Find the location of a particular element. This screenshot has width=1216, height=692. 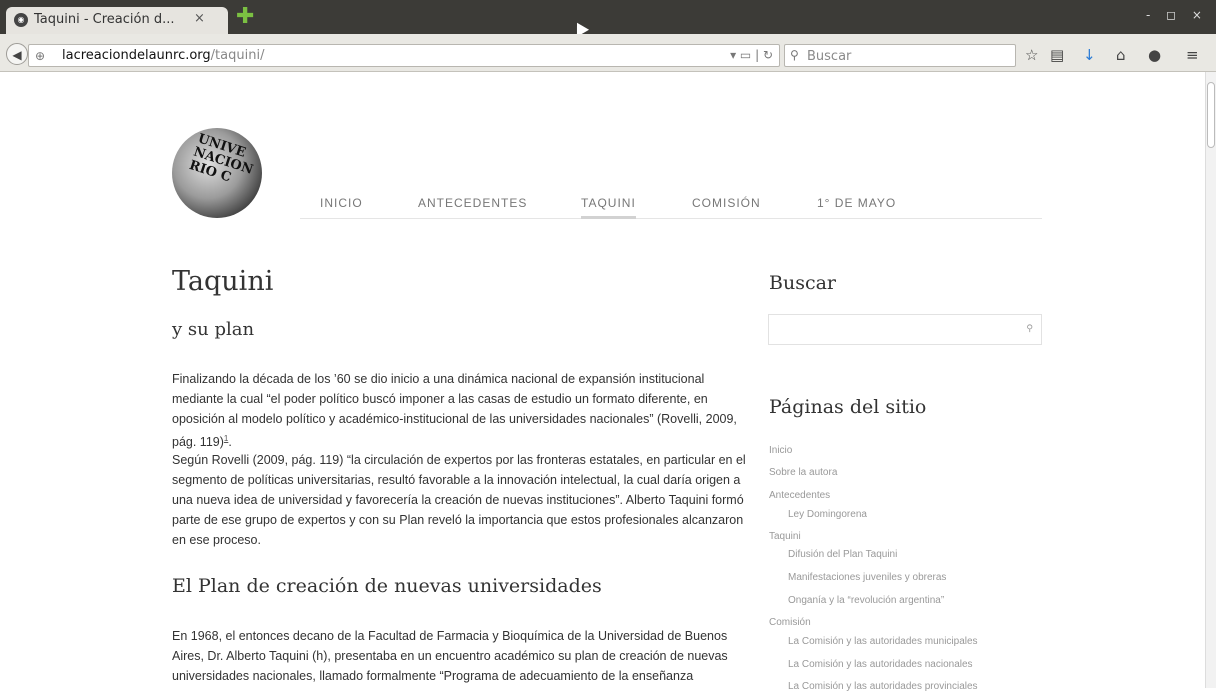

sidebar-item-label: Comisión is located at coordinates (790, 622).